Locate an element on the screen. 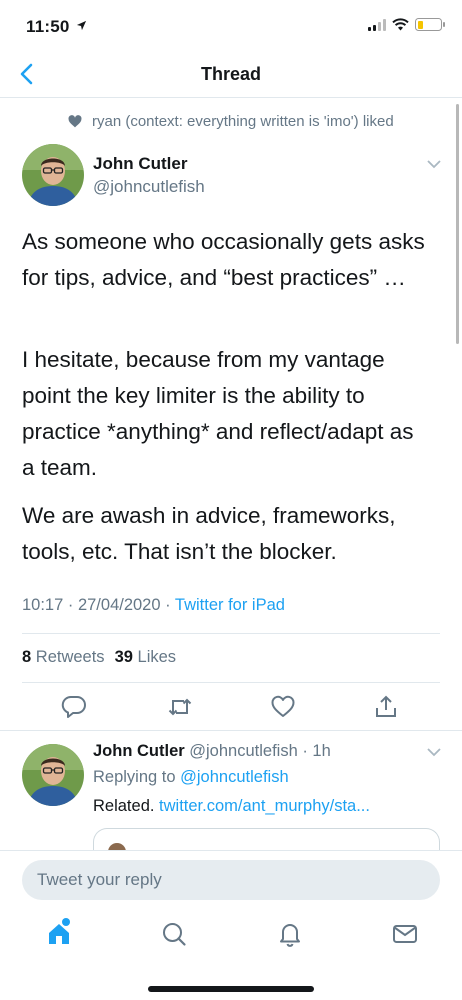 The width and height of the screenshot is (462, 1000). wifi-icon is located at coordinates (400, 24).